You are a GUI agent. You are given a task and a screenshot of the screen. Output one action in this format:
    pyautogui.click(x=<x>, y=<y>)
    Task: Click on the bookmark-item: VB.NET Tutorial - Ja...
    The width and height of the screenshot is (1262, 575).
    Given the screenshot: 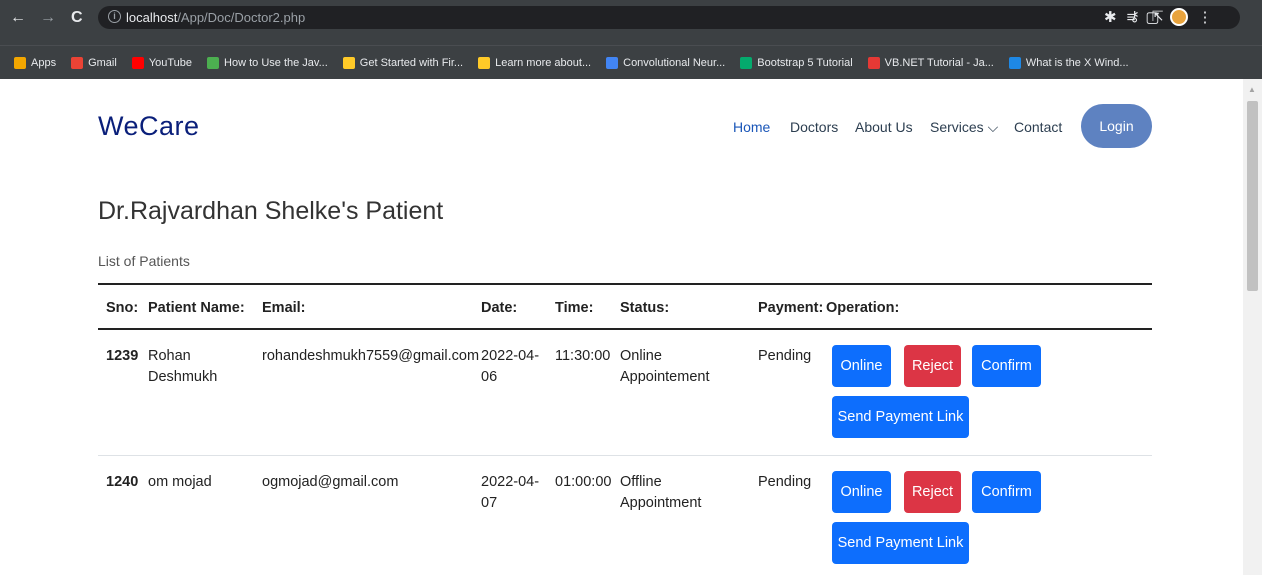 What is the action you would take?
    pyautogui.click(x=930, y=63)
    